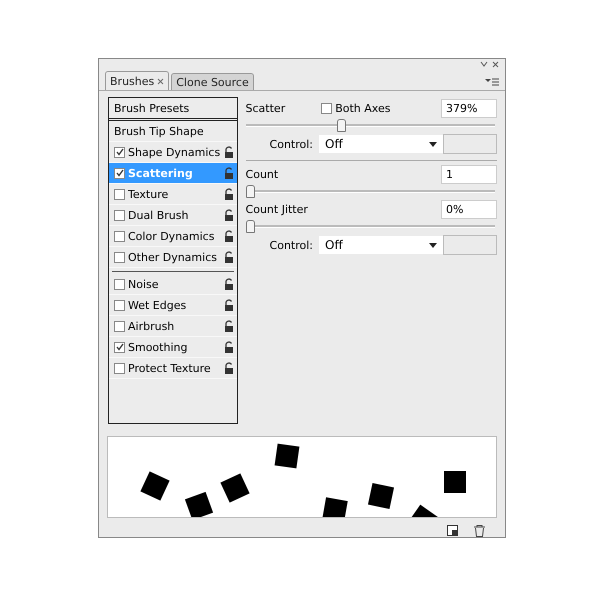 This screenshot has width=600, height=600. Describe the element at coordinates (452, 530) in the screenshot. I see `new-preset-icon` at that location.